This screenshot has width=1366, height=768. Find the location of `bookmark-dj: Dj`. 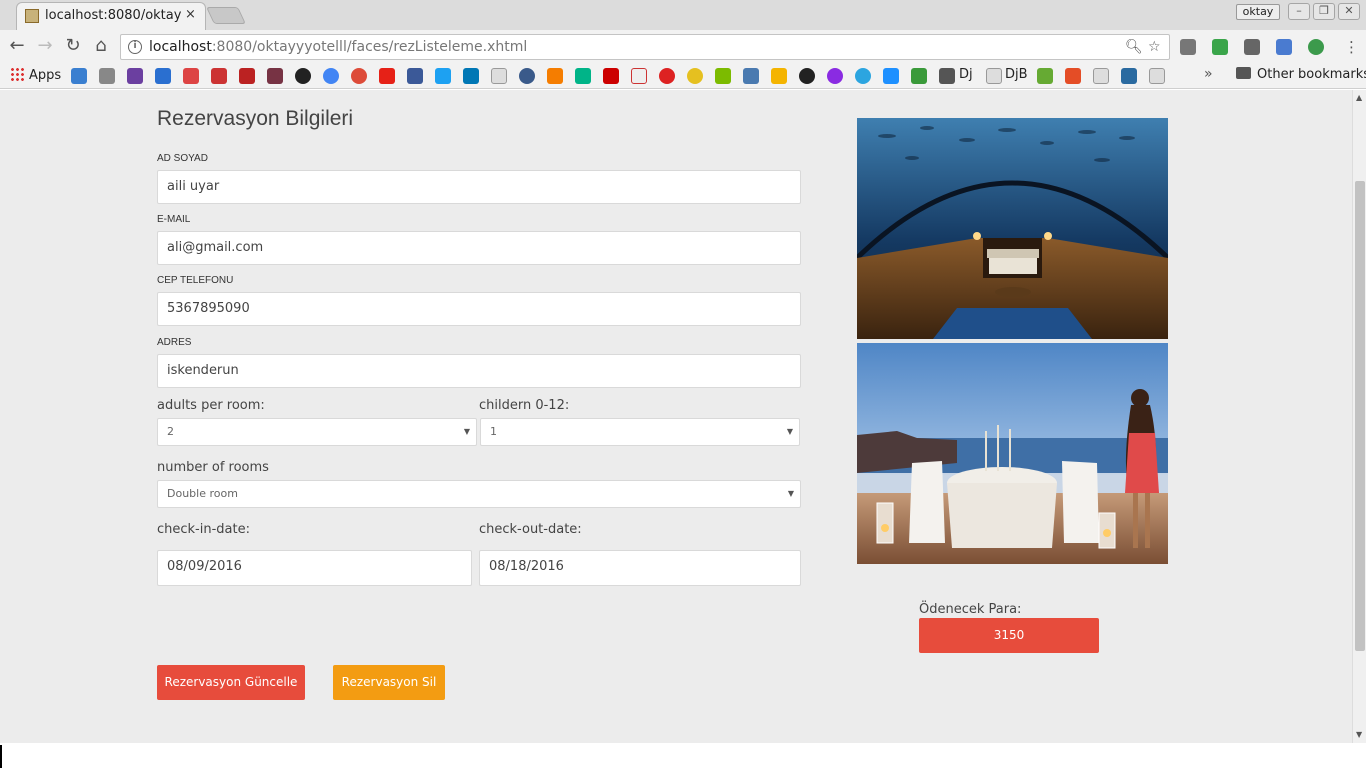

bookmark-dj: Dj is located at coordinates (966, 74).